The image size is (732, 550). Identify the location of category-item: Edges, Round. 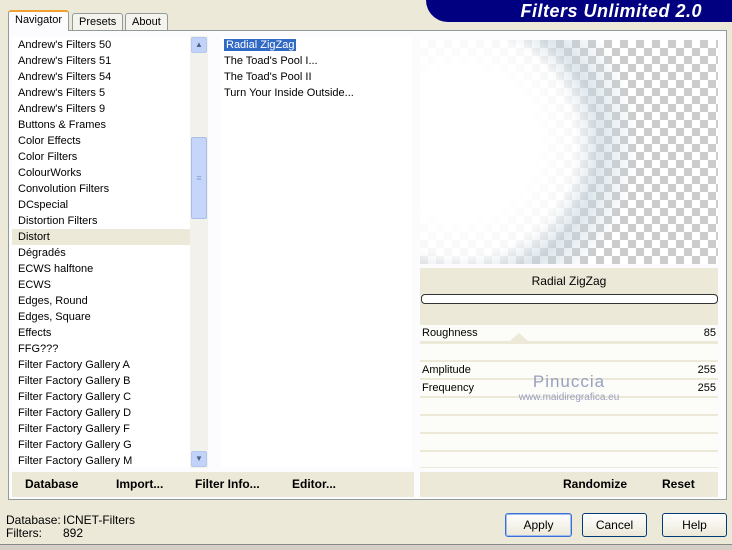
(101, 301).